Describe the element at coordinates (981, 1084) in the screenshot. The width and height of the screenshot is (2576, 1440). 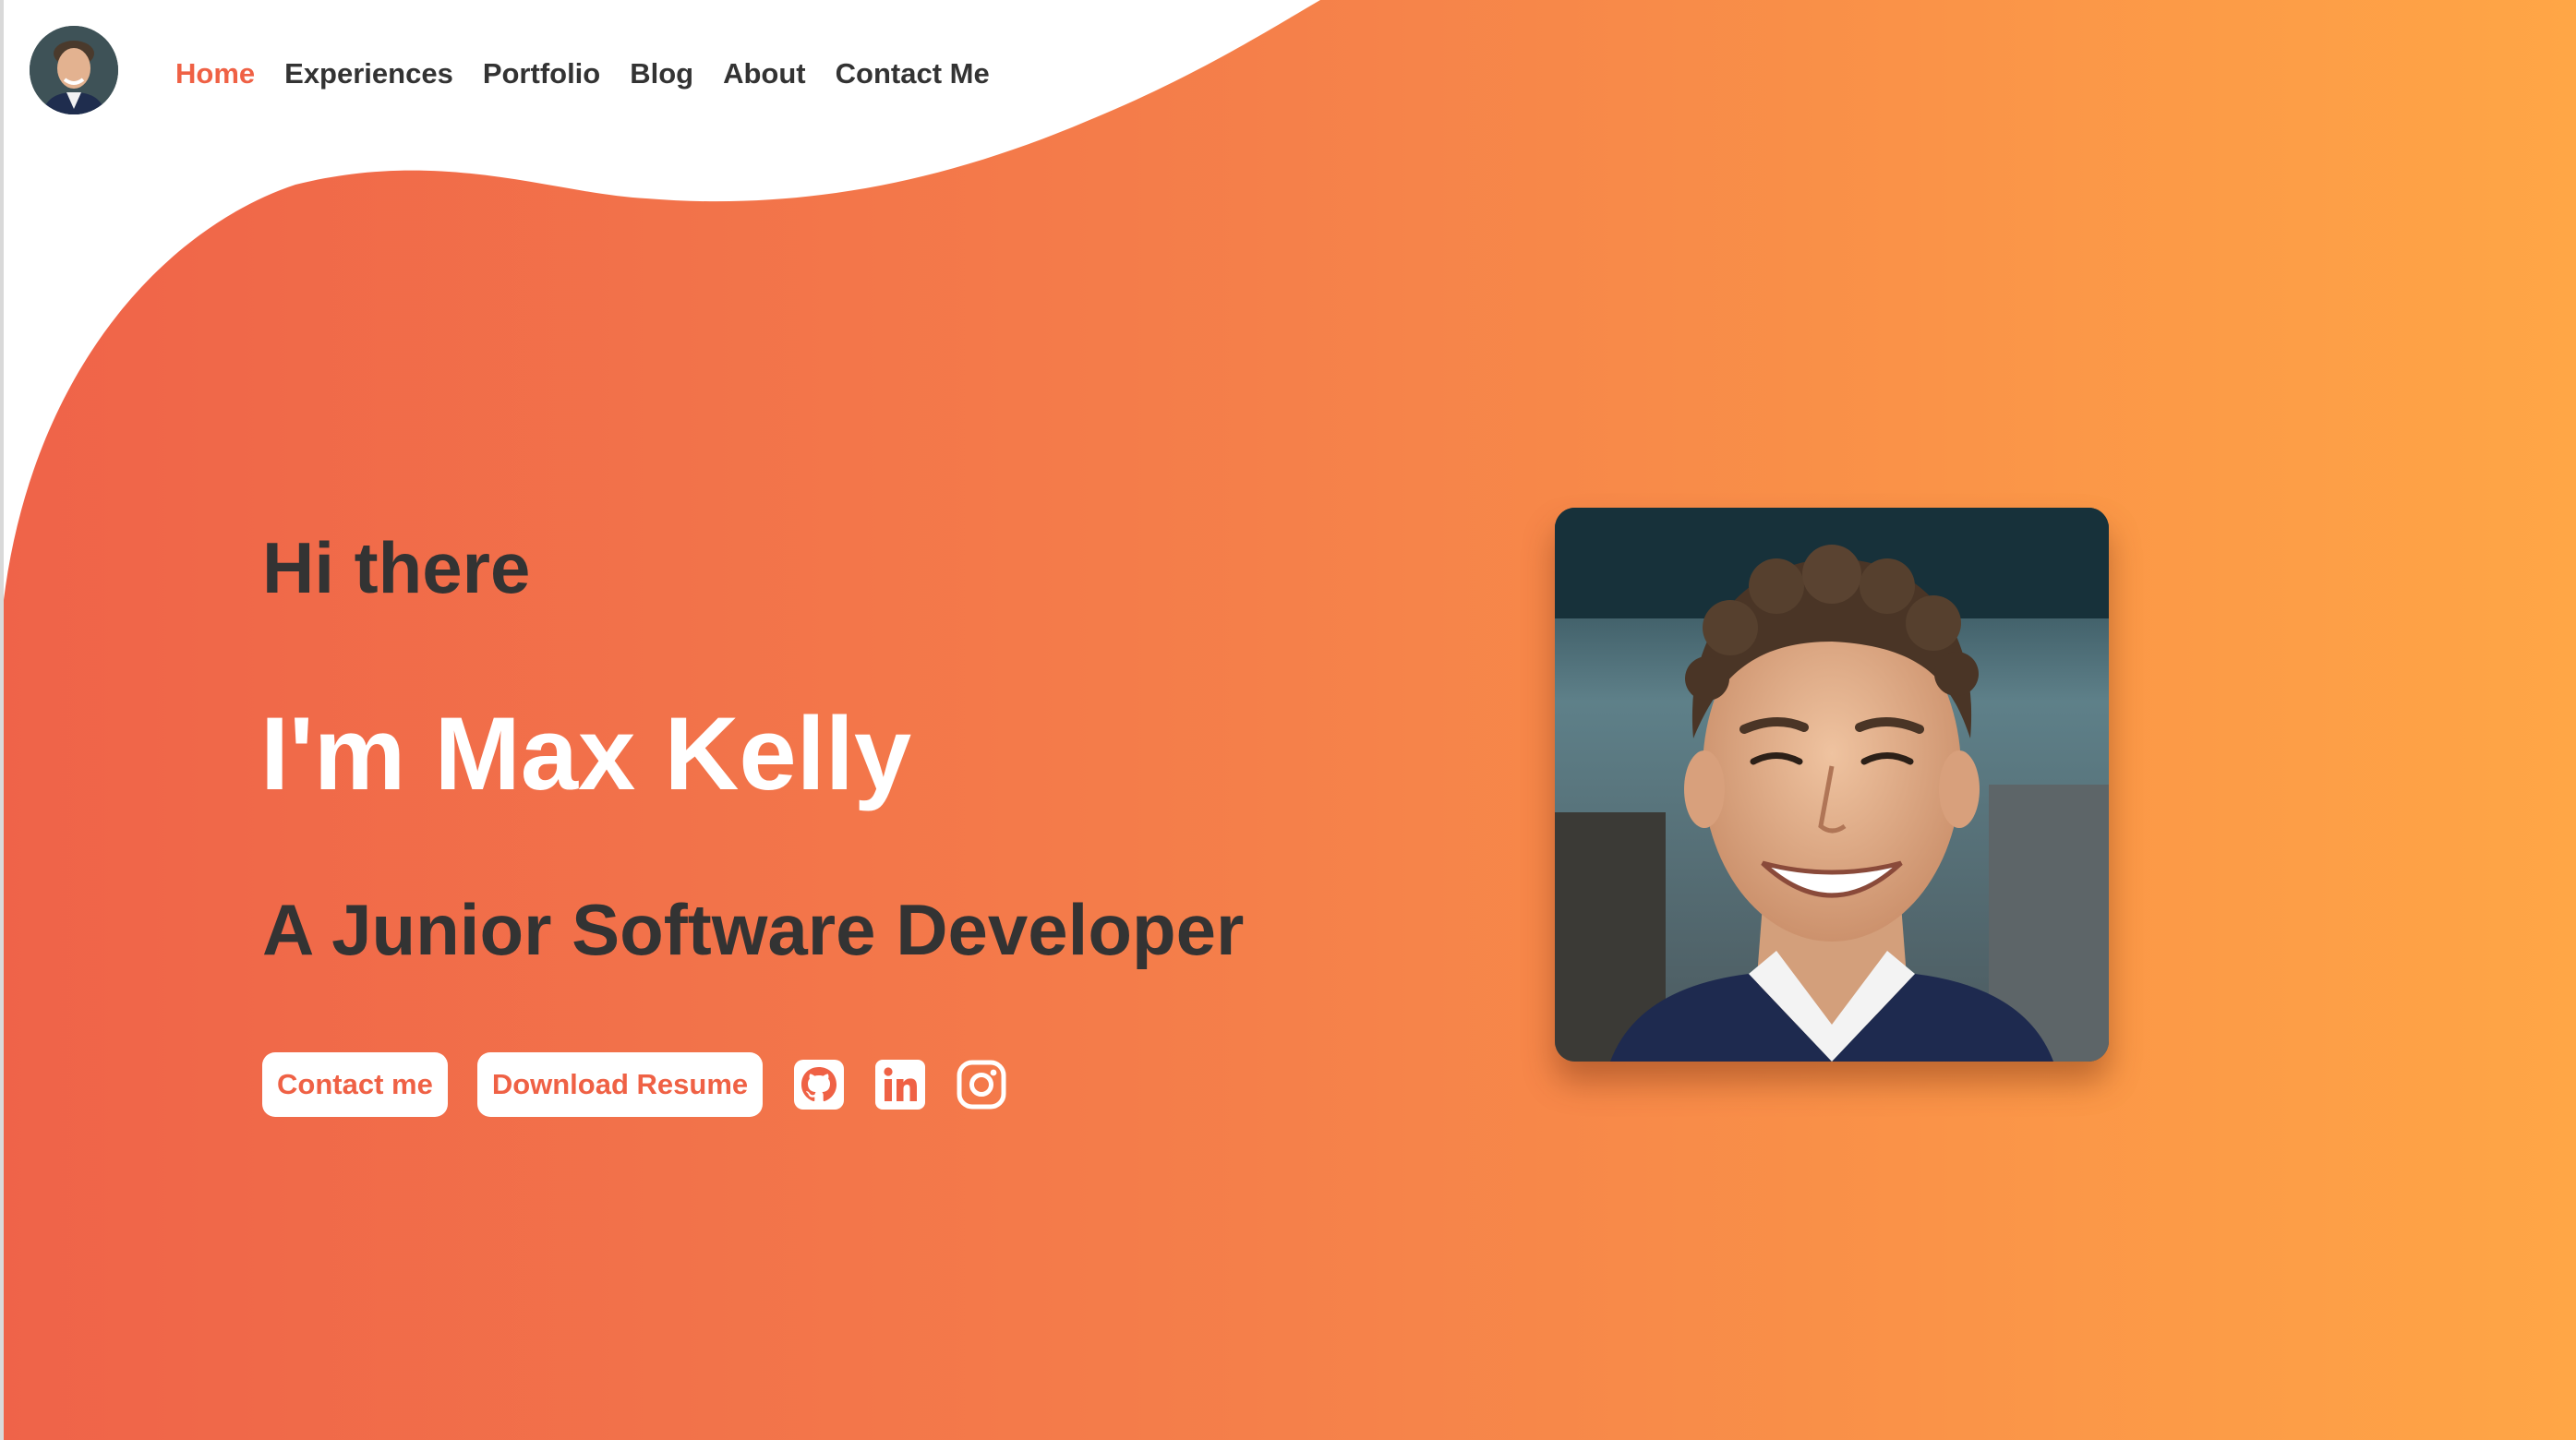
I see `instagram-icon` at that location.